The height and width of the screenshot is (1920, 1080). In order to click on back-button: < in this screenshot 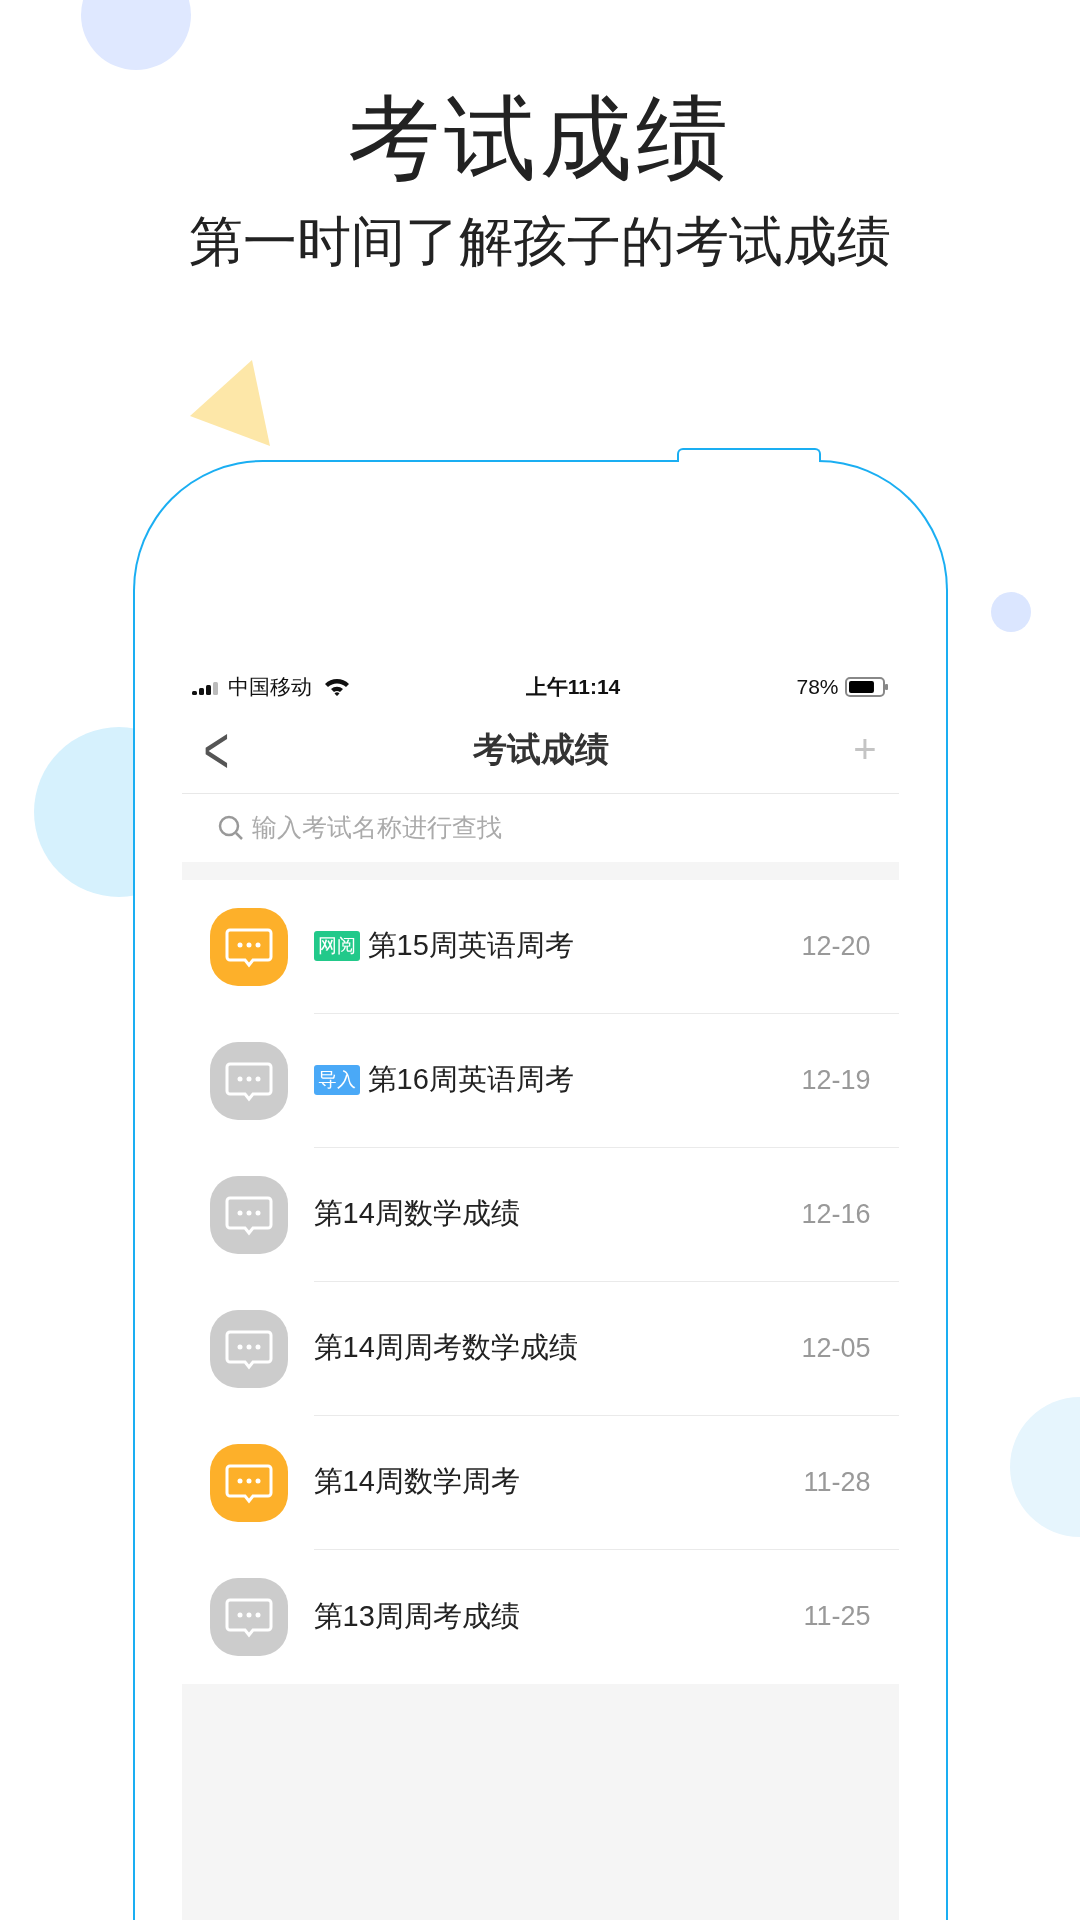, I will do `click(216, 750)`.